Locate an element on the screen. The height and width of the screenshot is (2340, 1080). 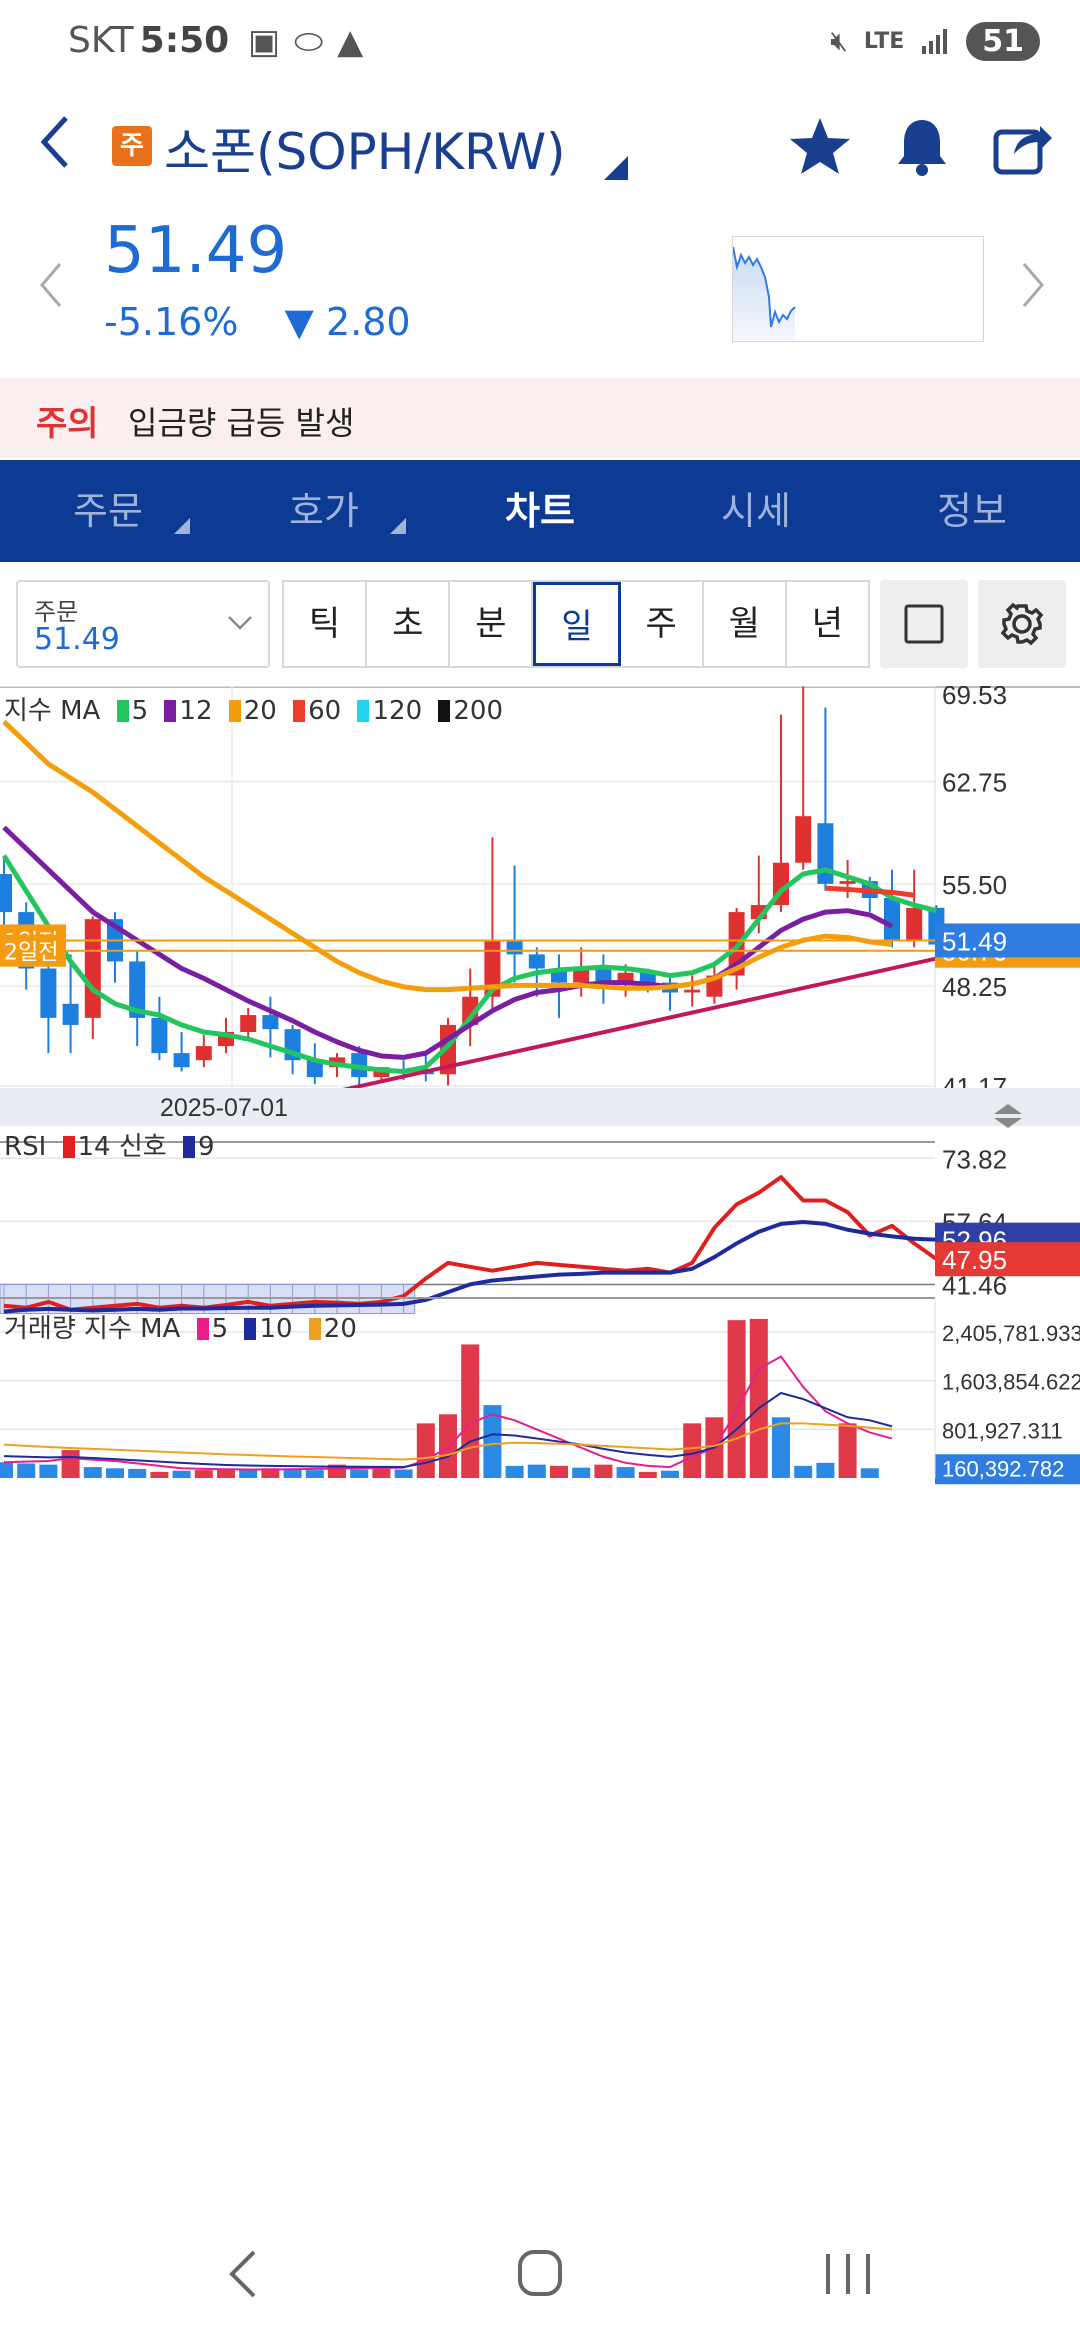
period-month: 월 is located at coordinates (745, 624).